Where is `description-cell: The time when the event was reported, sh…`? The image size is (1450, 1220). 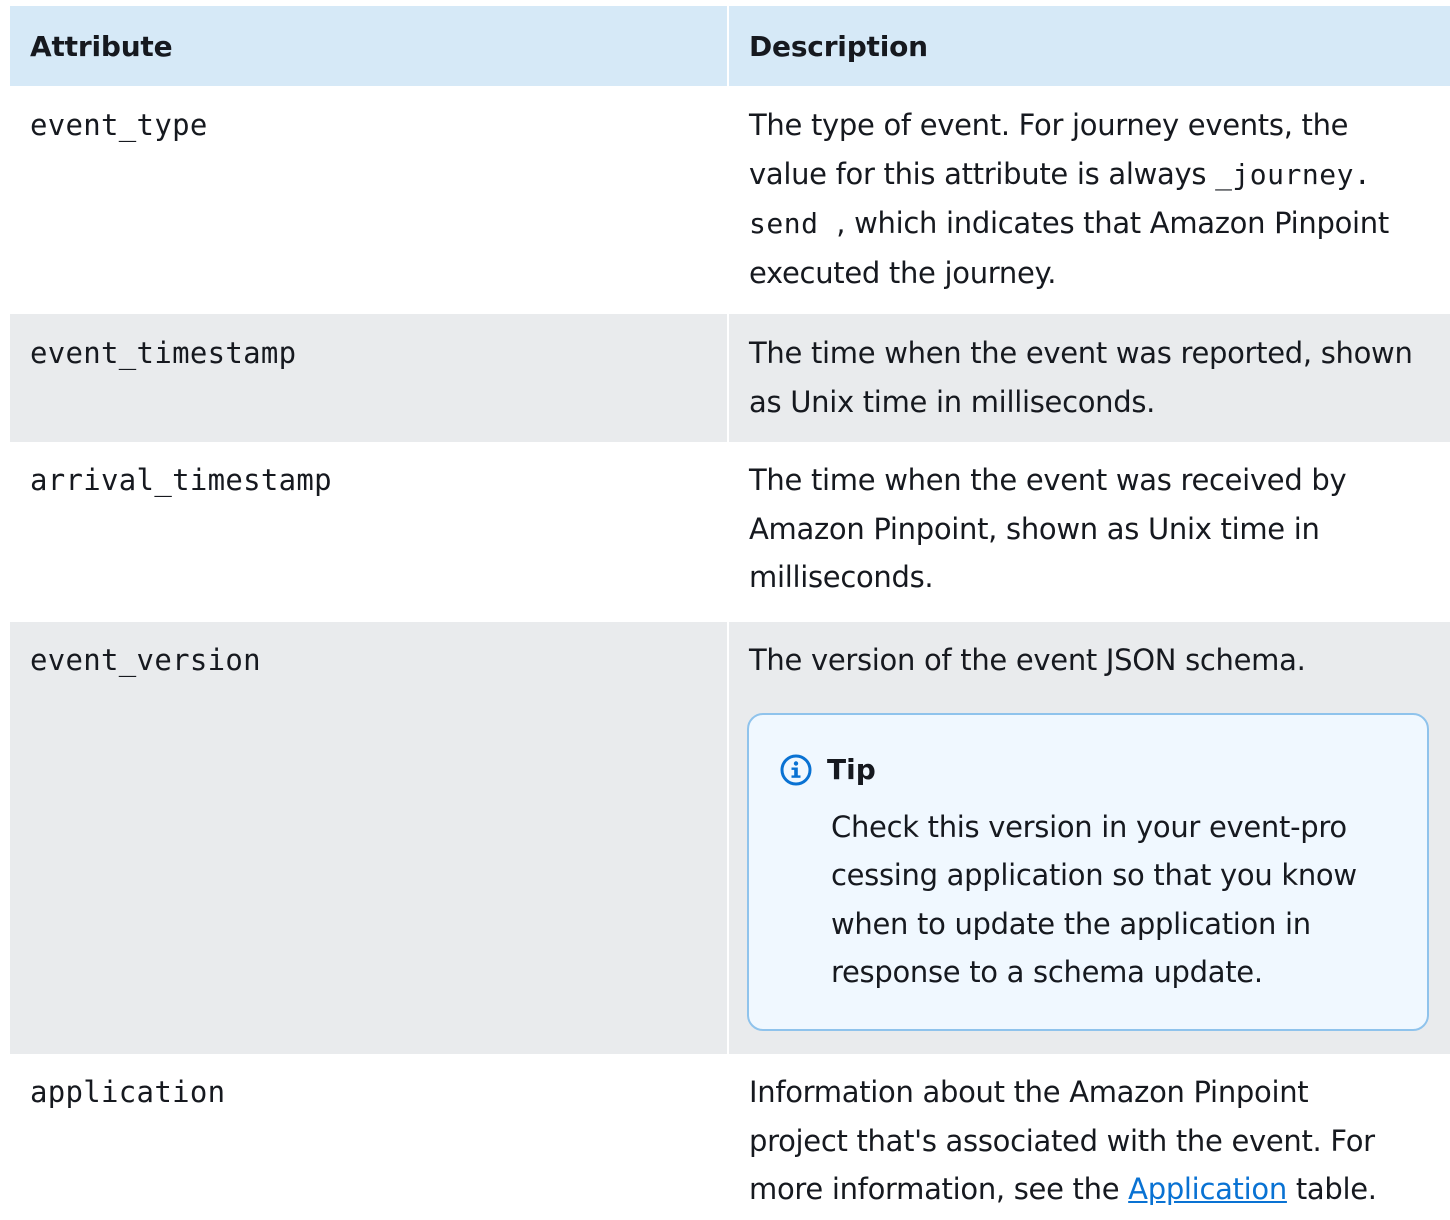 description-cell: The time when the event was reported, sh… is located at coordinates (1089, 378).